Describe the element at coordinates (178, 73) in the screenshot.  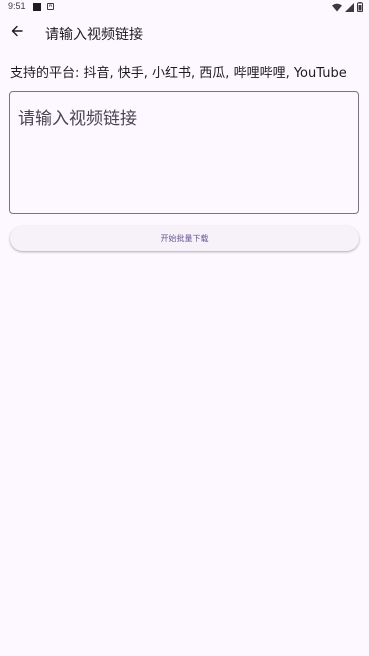
I see `supported-platforms-text: 支持的平台: 抖音, 快手, 小红书, 西瓜, 哔哩哔哩, YouTube` at that location.